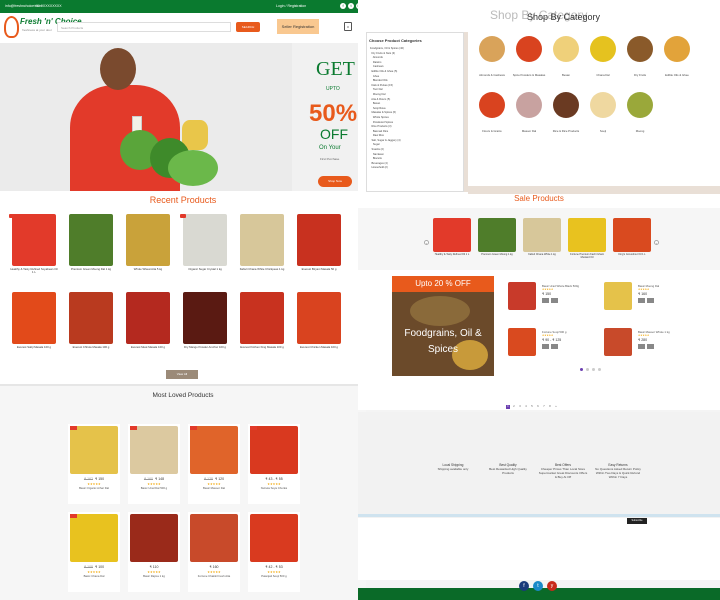 The image size is (720, 600). I want to click on carousel-prev-icon: ‹, so click(426, 242).